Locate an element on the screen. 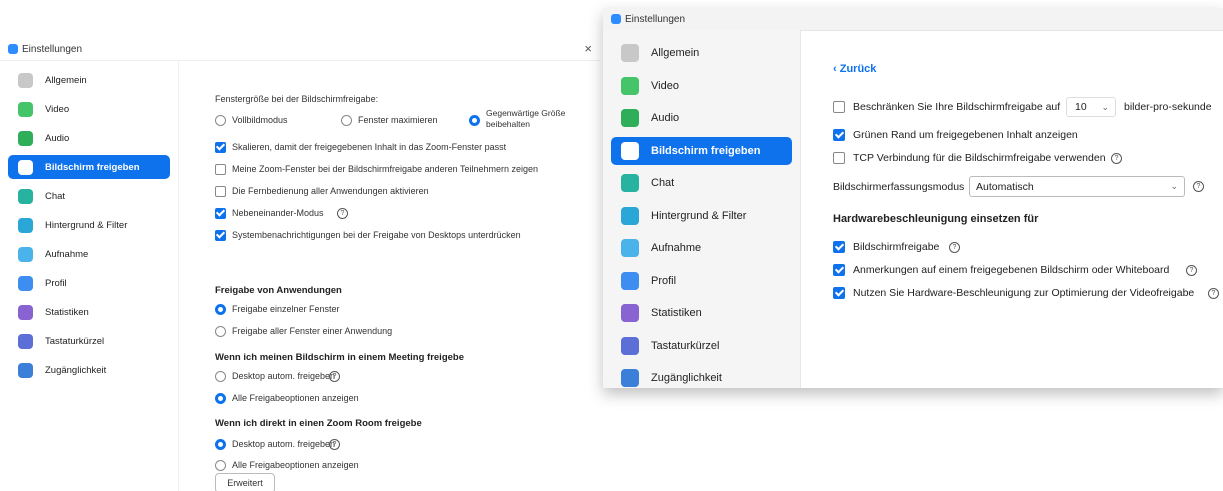 This screenshot has width=1223, height=491. capture-mode-select: Automatisch ⌄ is located at coordinates (1077, 186).